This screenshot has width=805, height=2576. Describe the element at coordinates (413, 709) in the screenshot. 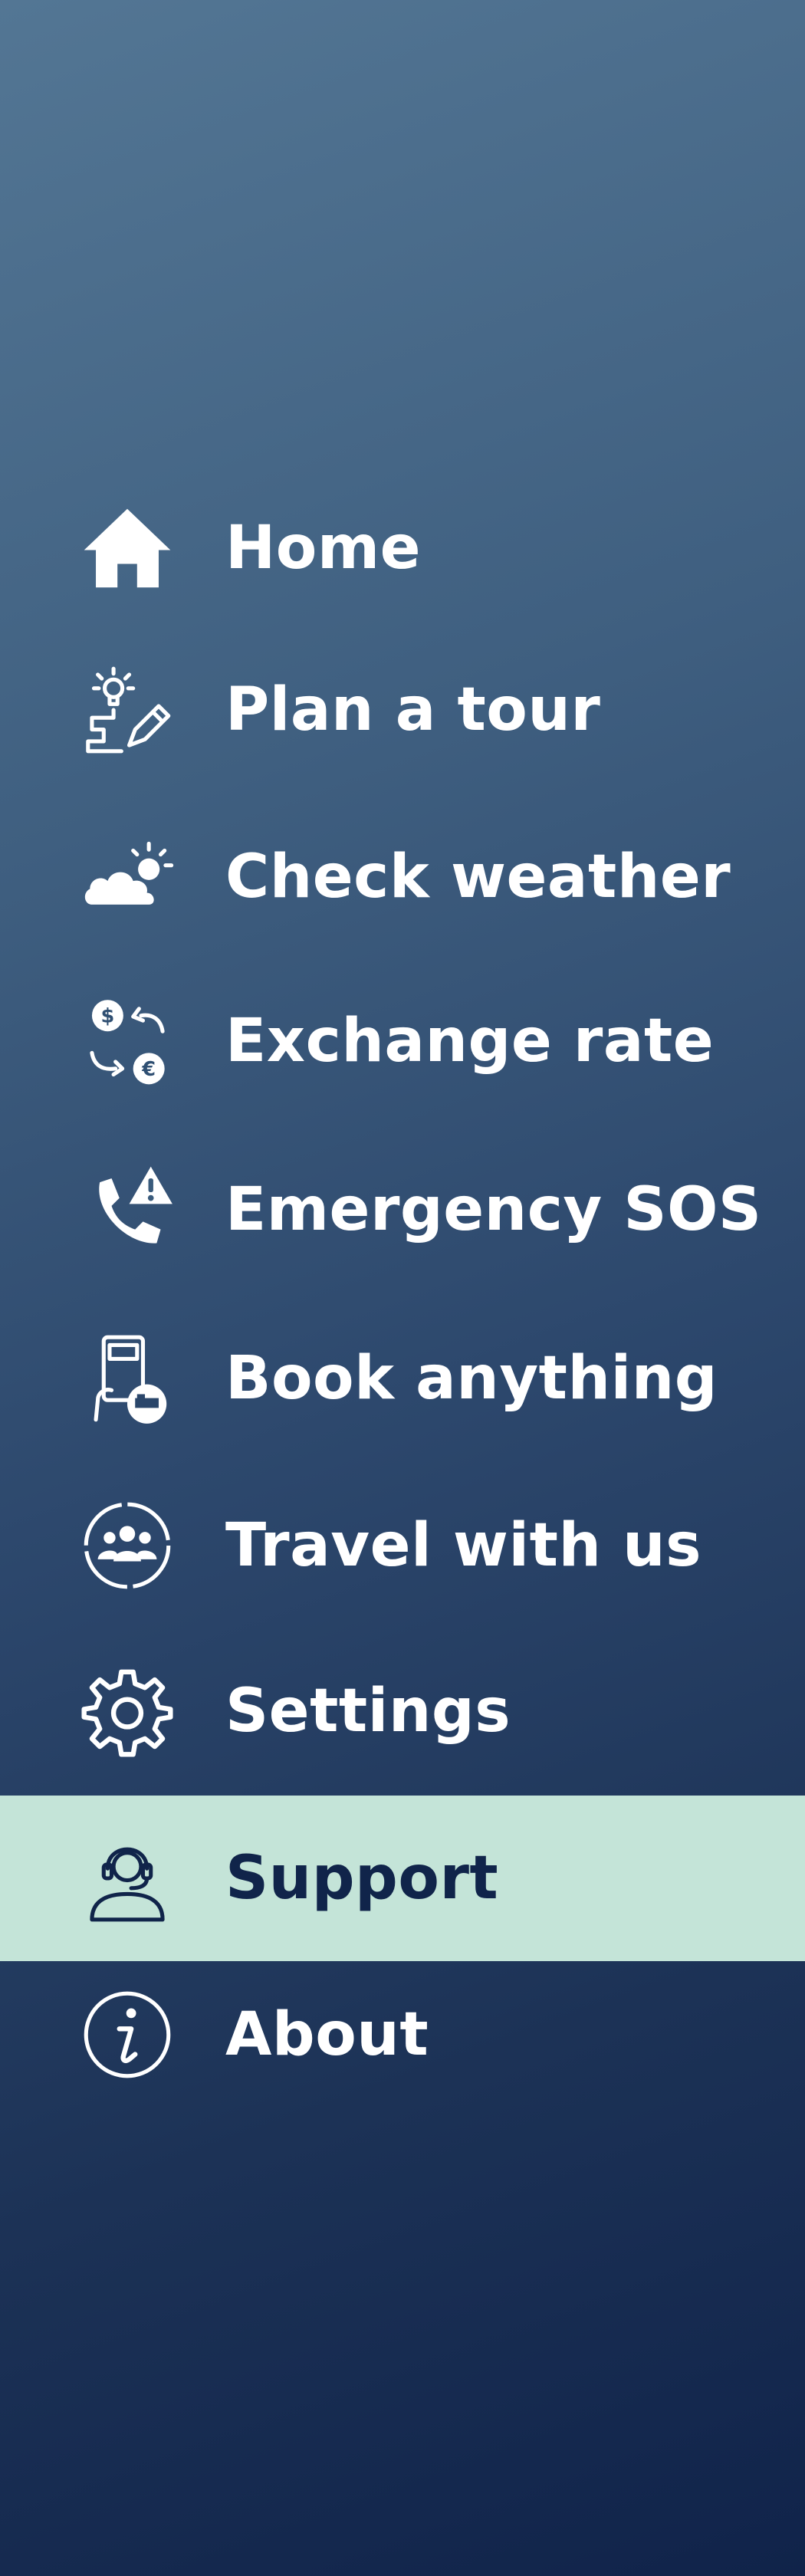

I see `menu-item-label: Plan a tour` at that location.